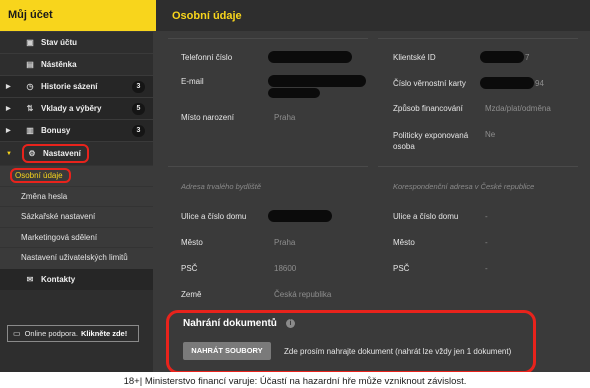  Describe the element at coordinates (62, 153) in the screenshot. I see `sidebar-item-label: Nastavení` at that location.